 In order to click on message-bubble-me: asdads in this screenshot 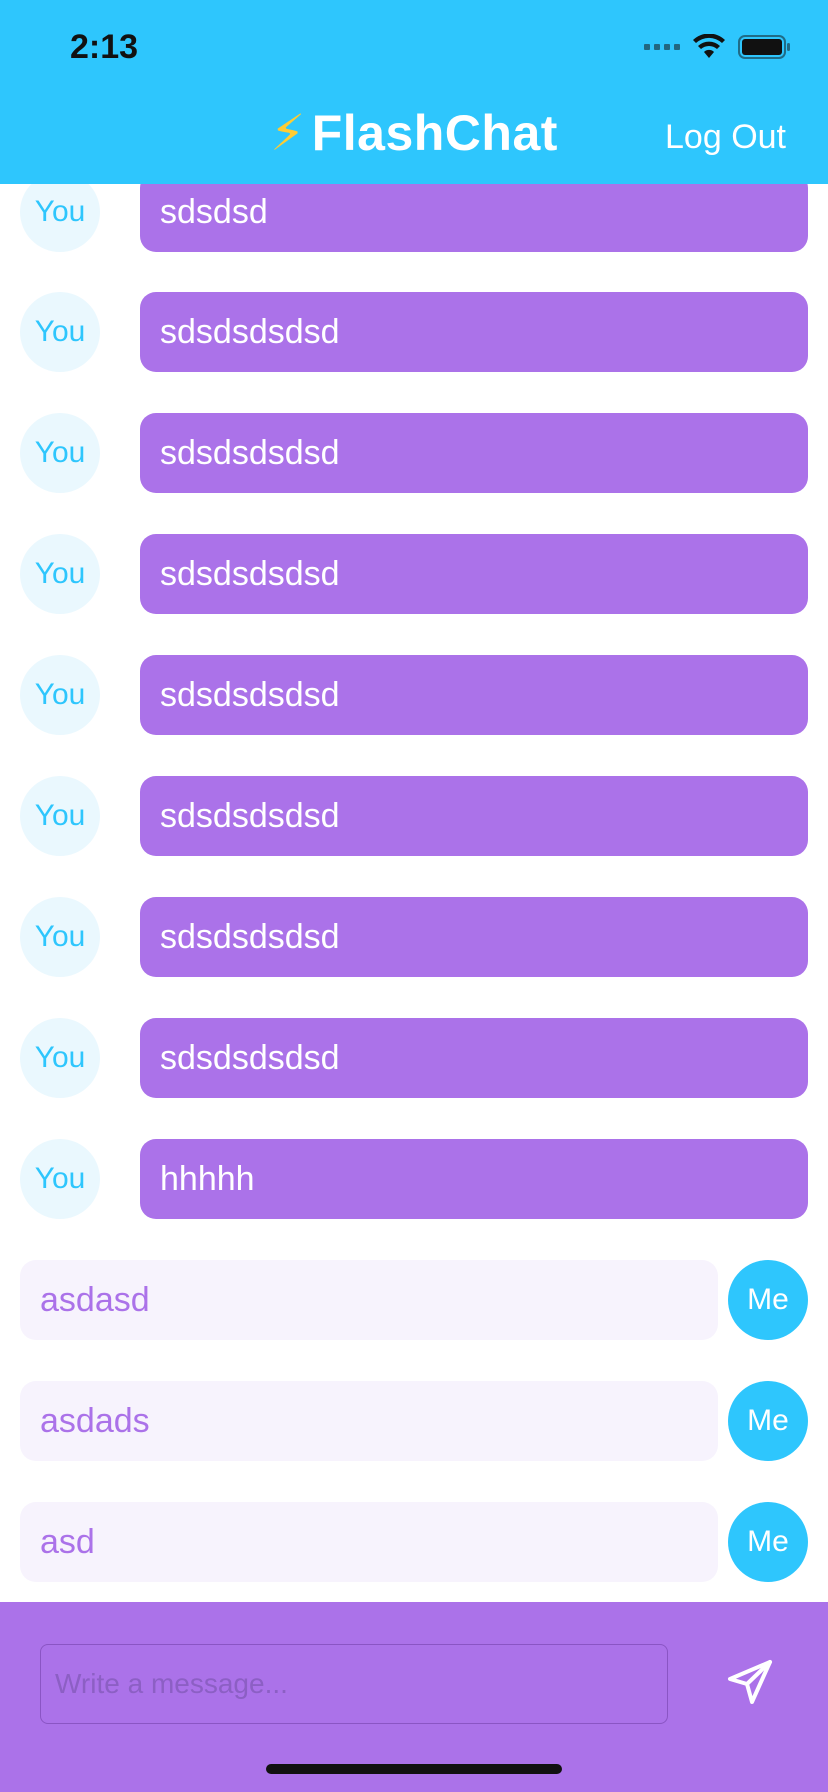, I will do `click(369, 1421)`.